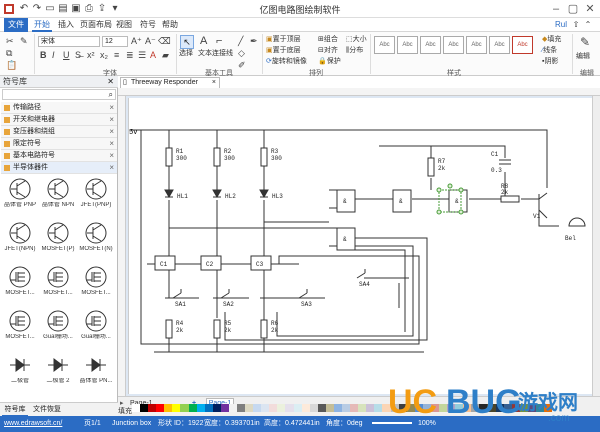 This screenshot has height=432, width=600. What do you see at coordinates (354, 51) in the screenshot?
I see `distribute-button: ⫼分布` at bounding box center [354, 51].